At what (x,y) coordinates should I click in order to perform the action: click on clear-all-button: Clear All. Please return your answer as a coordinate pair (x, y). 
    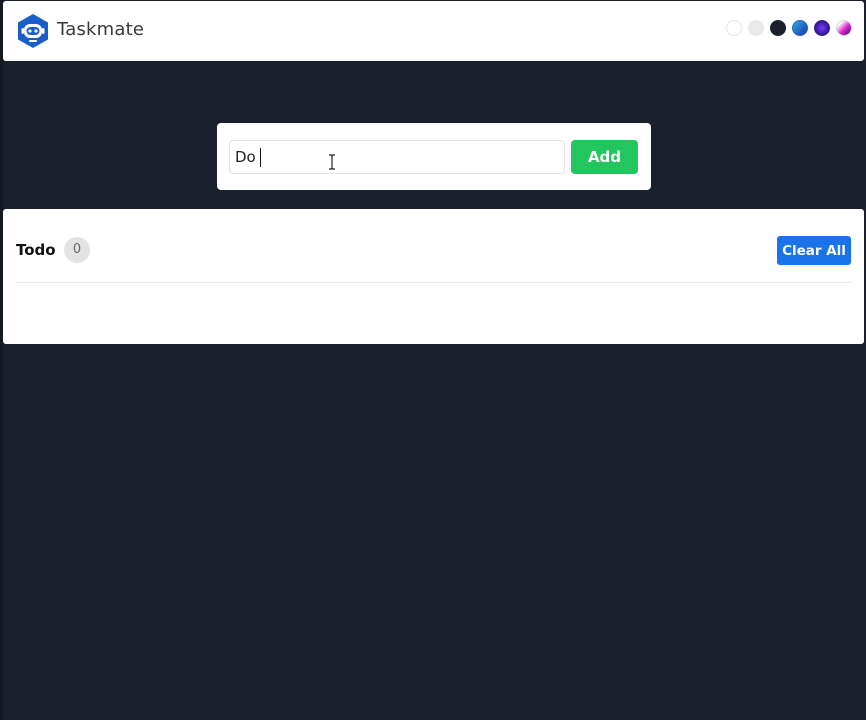
    Looking at the image, I should click on (814, 250).